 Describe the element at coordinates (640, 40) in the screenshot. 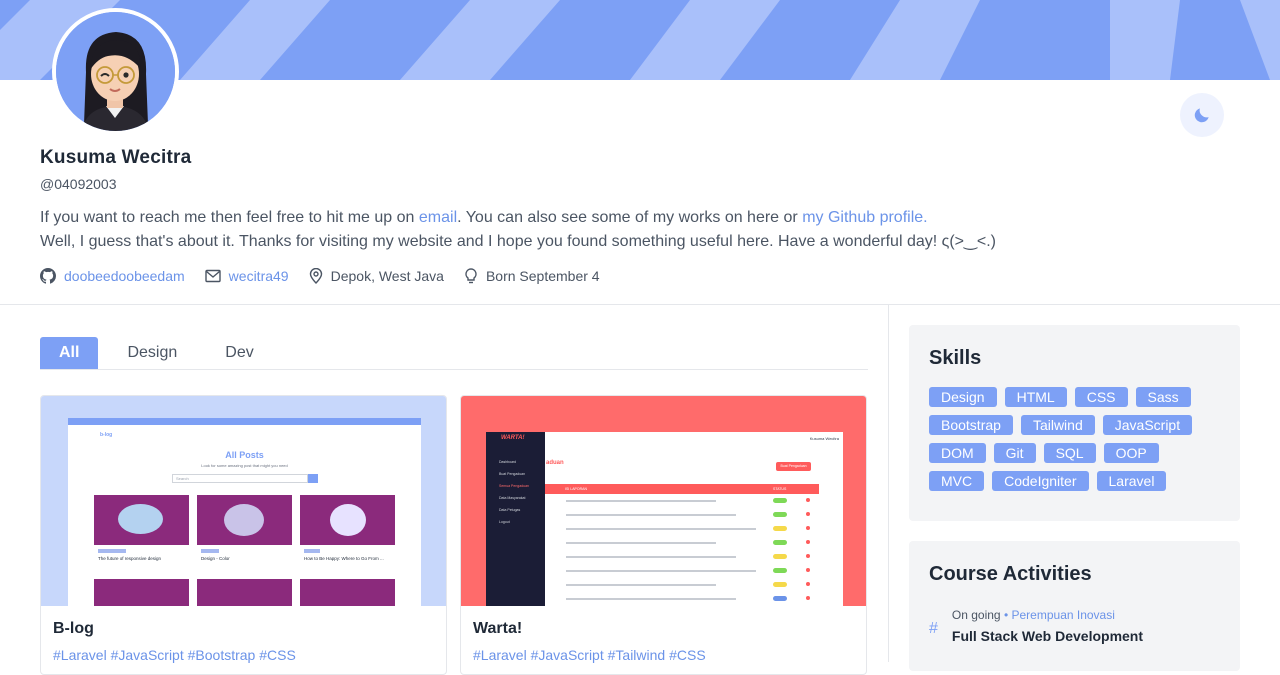

I see `profile-banner` at that location.